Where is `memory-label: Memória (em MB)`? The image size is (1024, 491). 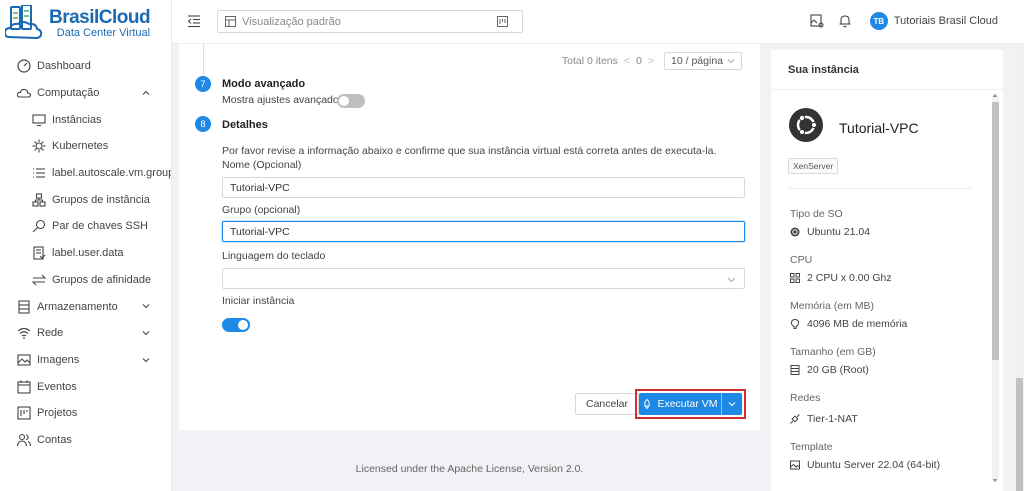
memory-label: Memória (em MB) is located at coordinates (832, 306).